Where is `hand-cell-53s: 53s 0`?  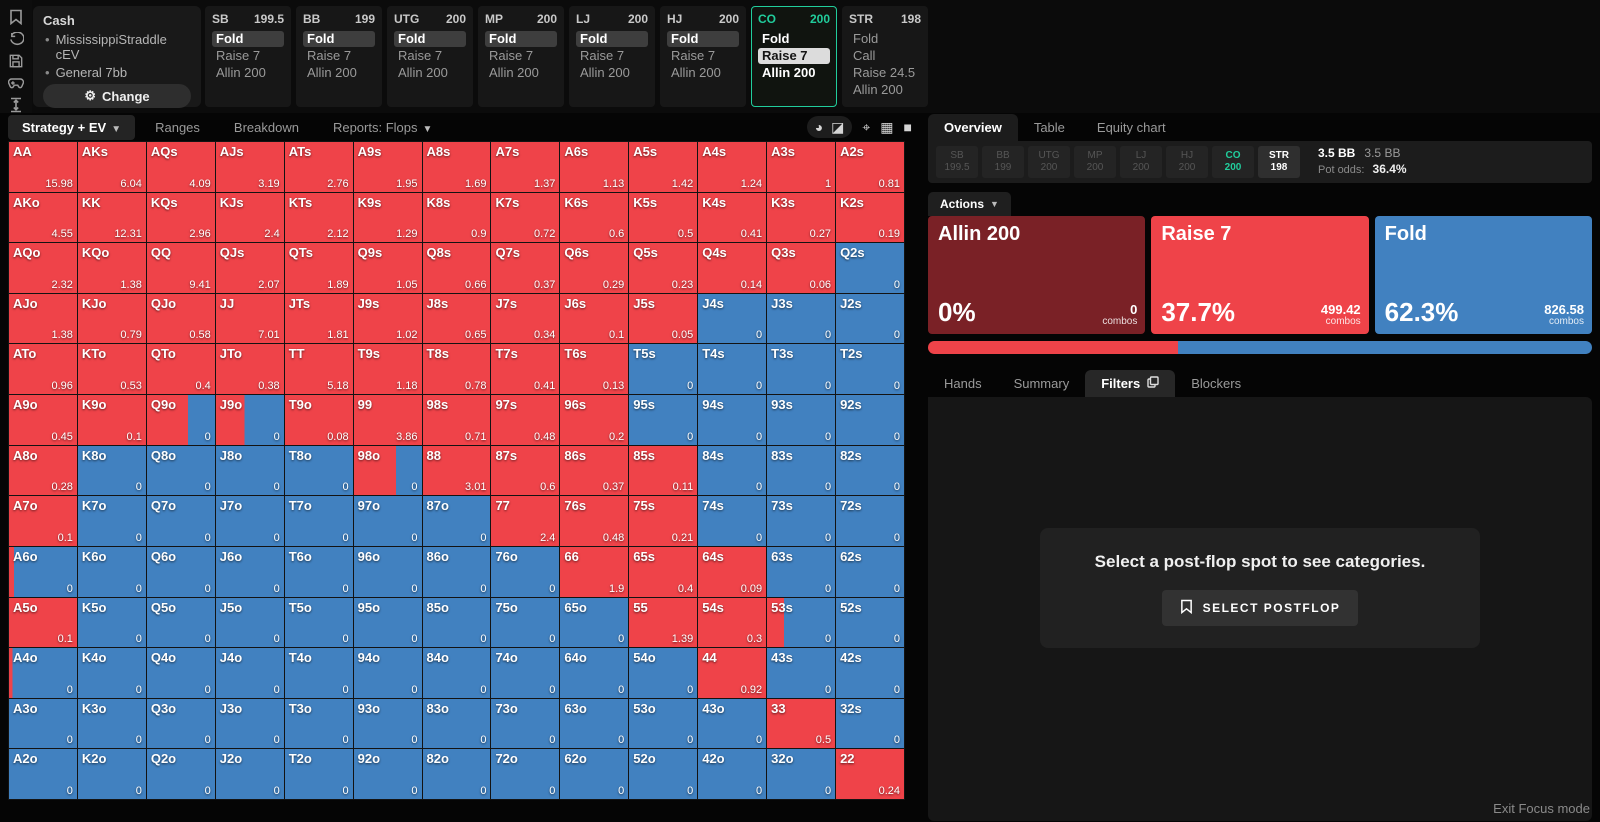 hand-cell-53s: 53s 0 is located at coordinates (802, 623).